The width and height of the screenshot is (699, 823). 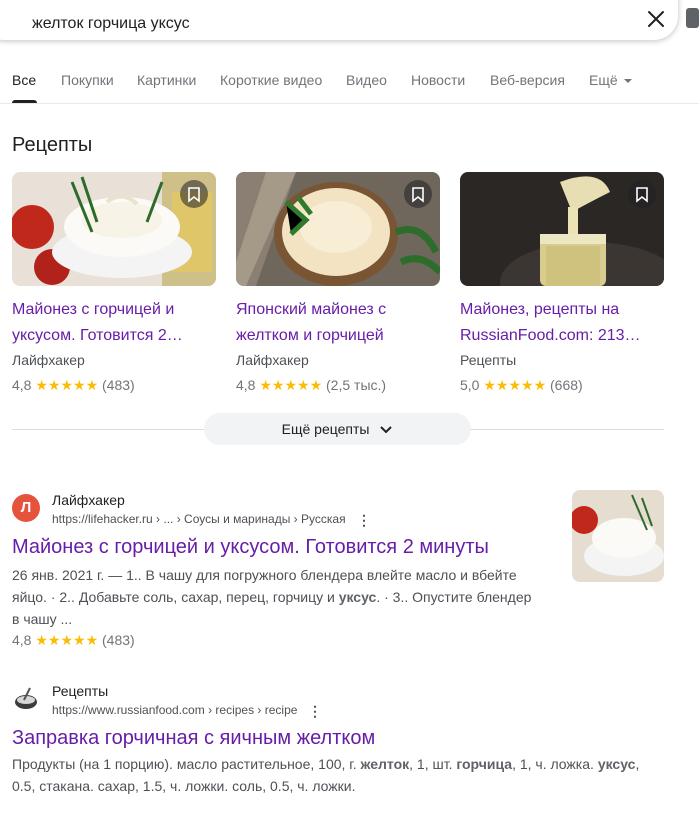 What do you see at coordinates (366, 80) in the screenshot?
I see `tab-videos: Видео` at bounding box center [366, 80].